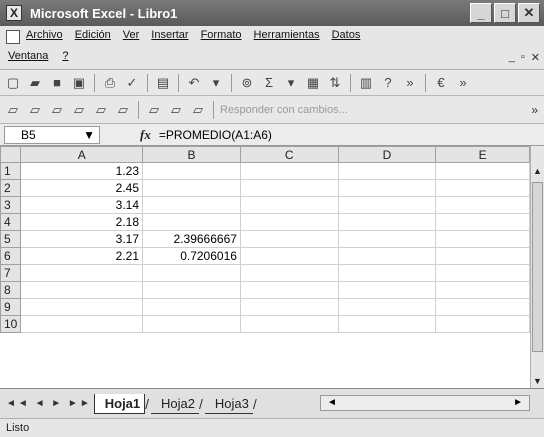 Image resolution: width=544 pixels, height=437 pixels. Describe the element at coordinates (537, 381) in the screenshot. I see `scroll-down-icon: ▼` at that location.